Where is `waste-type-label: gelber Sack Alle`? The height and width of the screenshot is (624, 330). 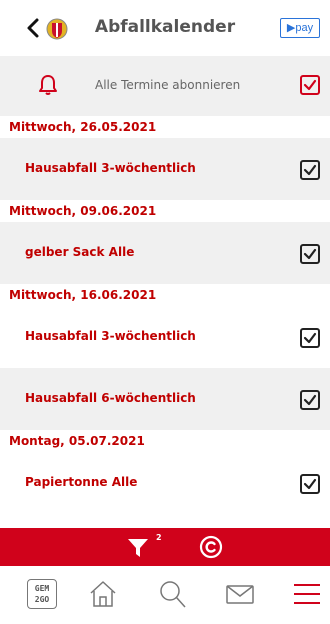 waste-type-label: gelber Sack Alle is located at coordinates (80, 252).